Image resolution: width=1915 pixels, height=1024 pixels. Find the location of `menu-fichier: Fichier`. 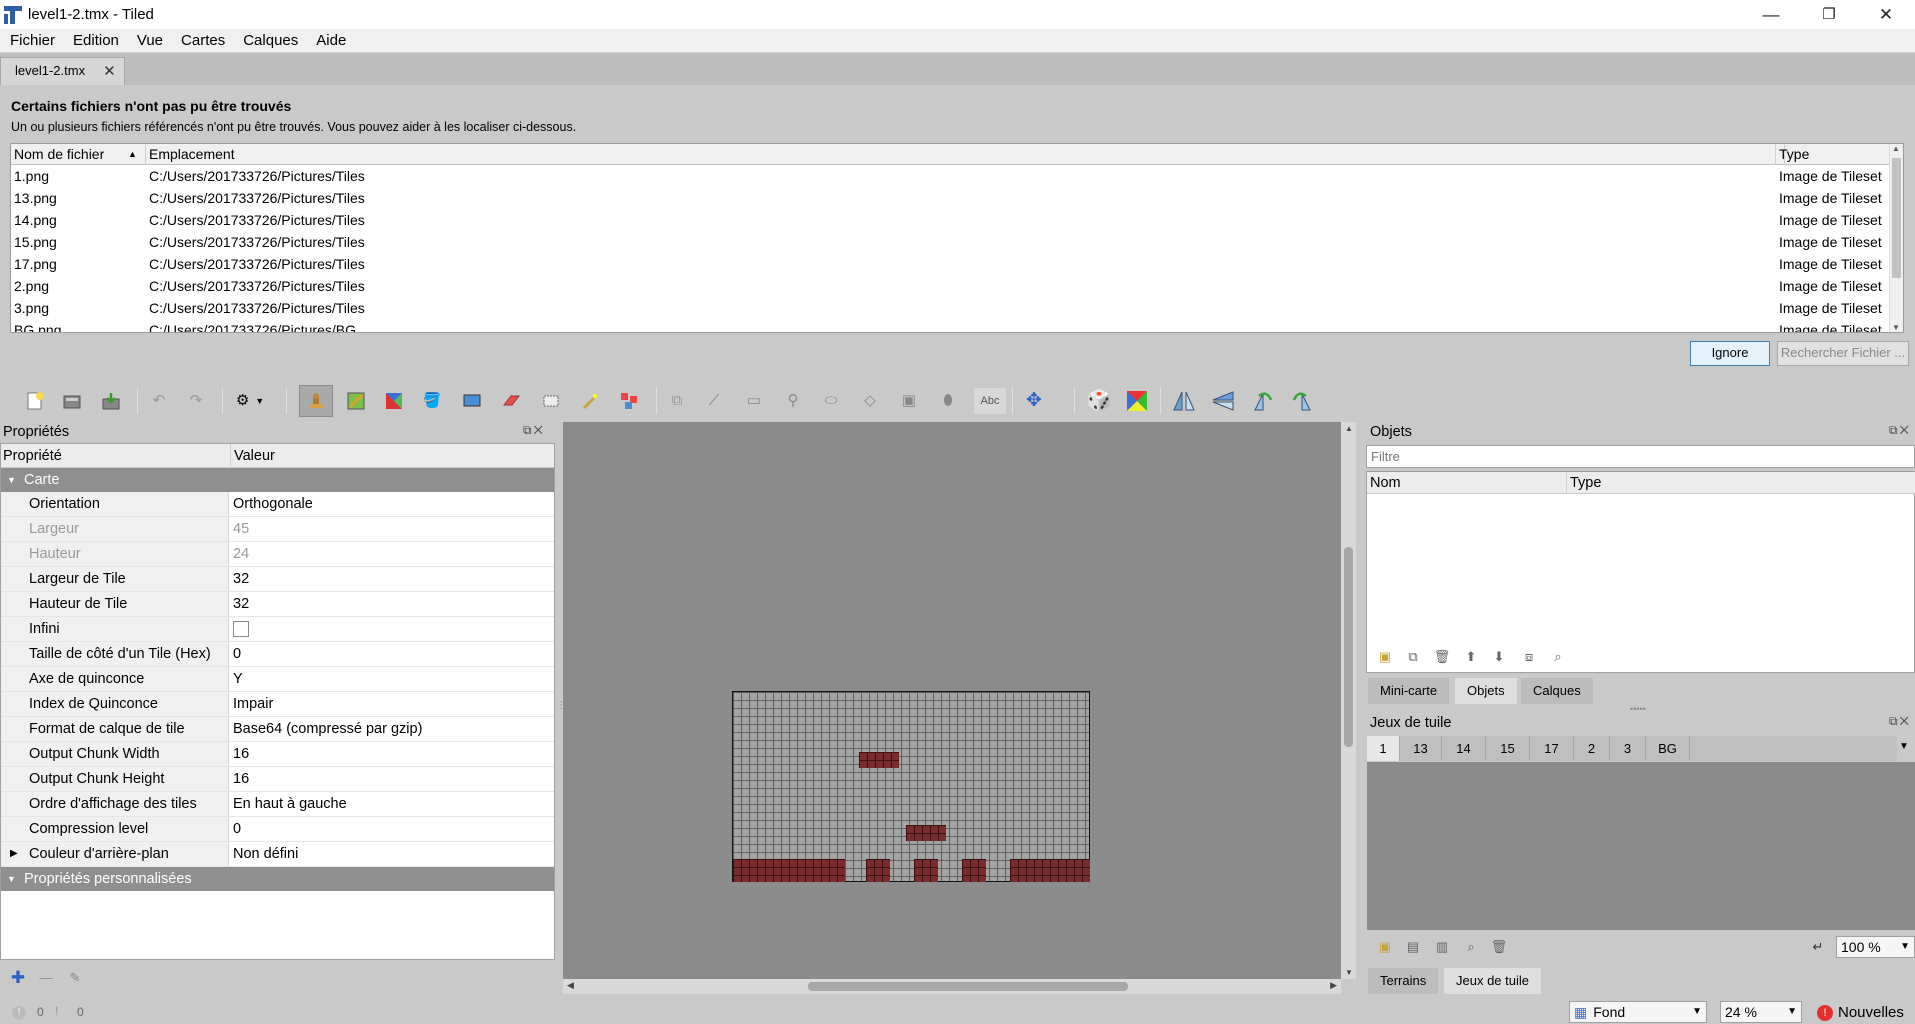

menu-fichier: Fichier is located at coordinates (32, 41).